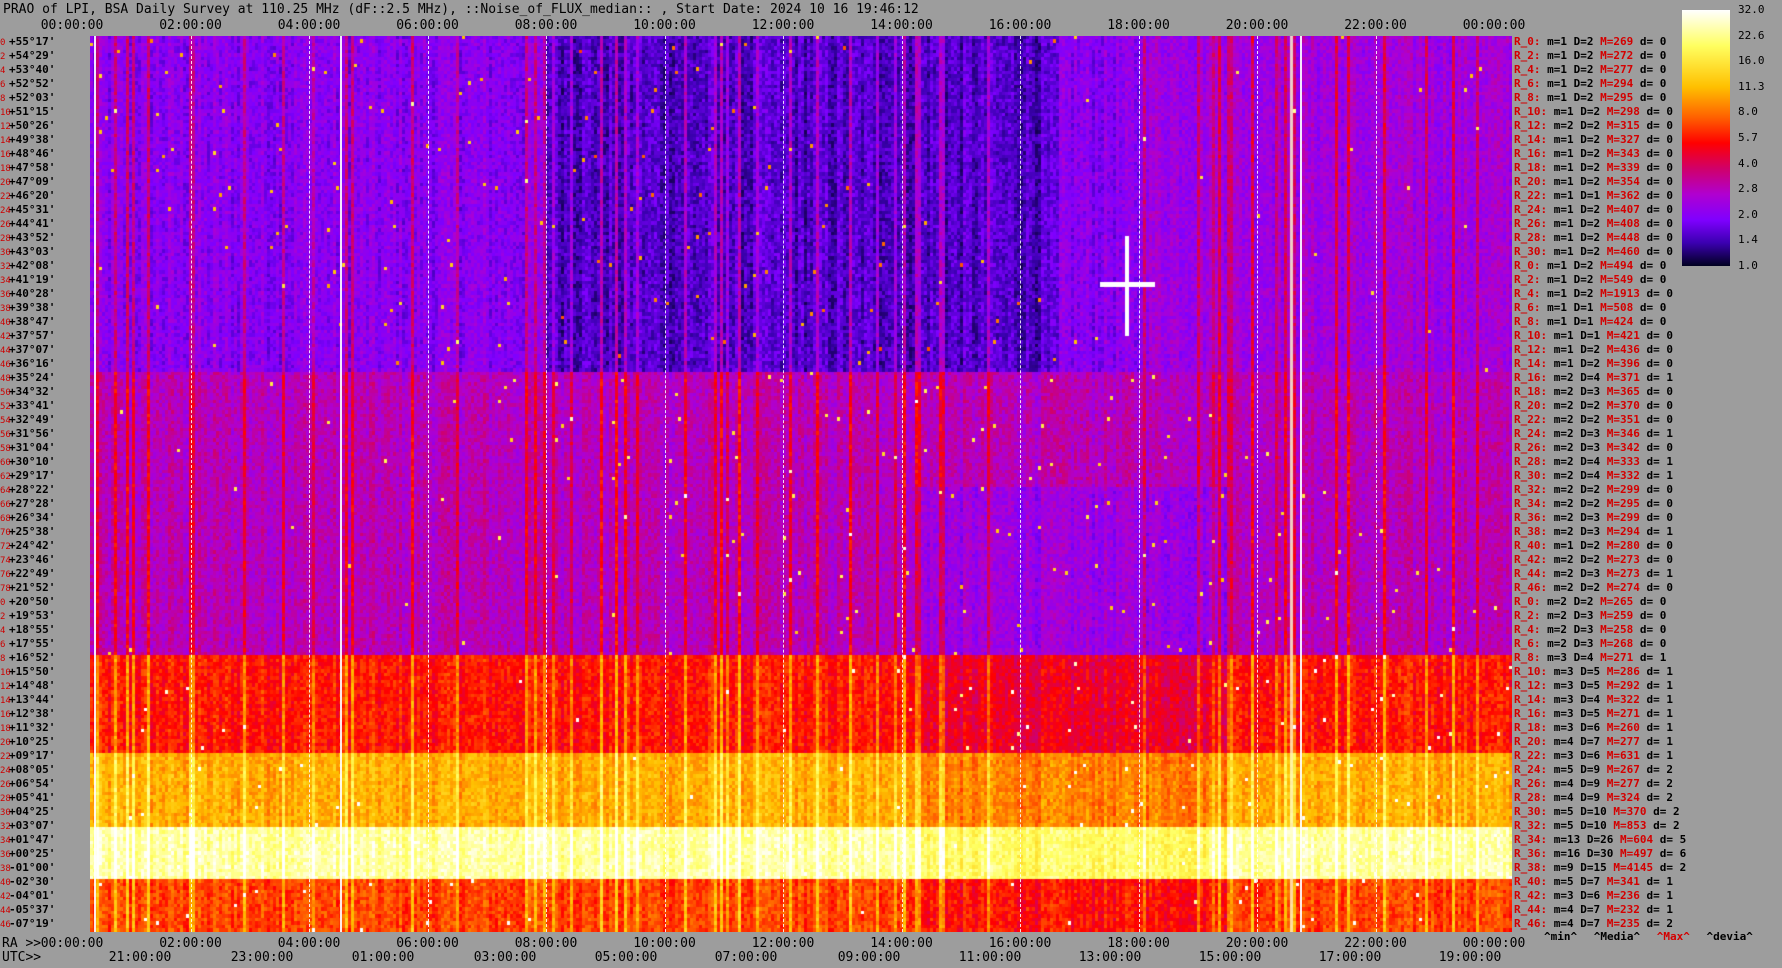 The height and width of the screenshot is (968, 1782). Describe the element at coordinates (32, 419) in the screenshot. I see `dec-value: +32°49'` at that location.